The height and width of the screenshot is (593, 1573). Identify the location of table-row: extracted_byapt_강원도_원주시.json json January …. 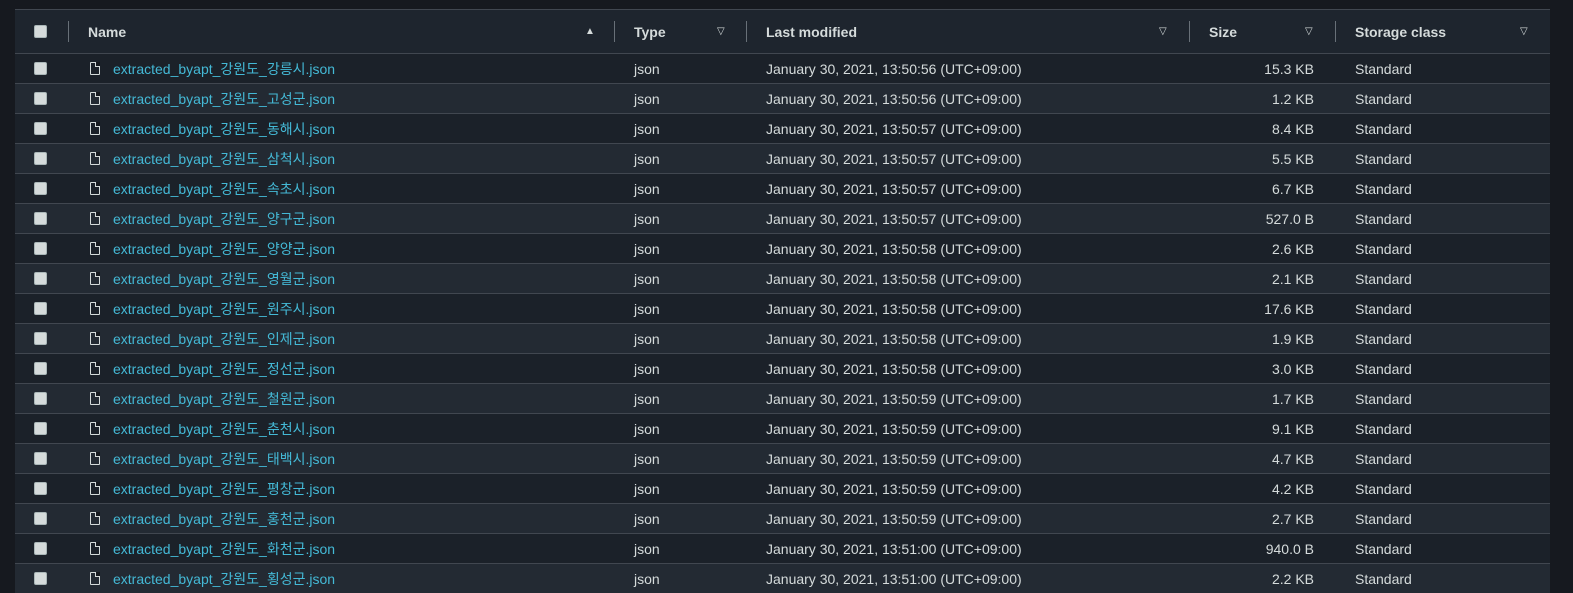
(782, 309).